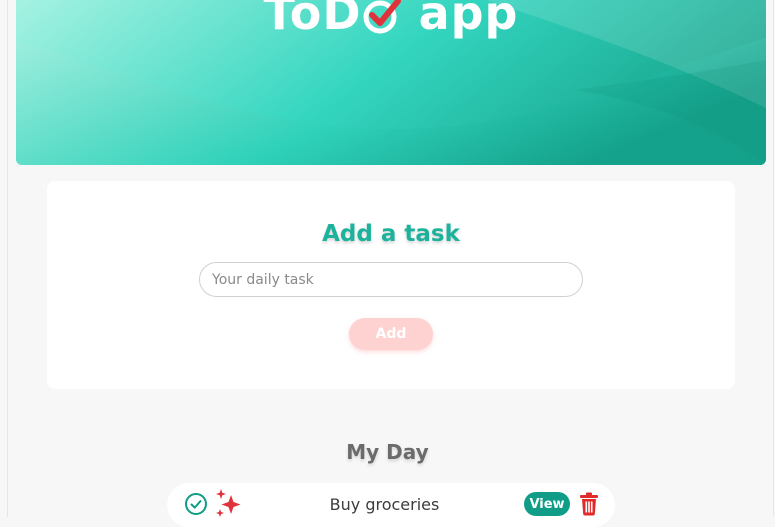 The width and height of the screenshot is (775, 527). I want to click on task-text: Buy groceries, so click(384, 504).